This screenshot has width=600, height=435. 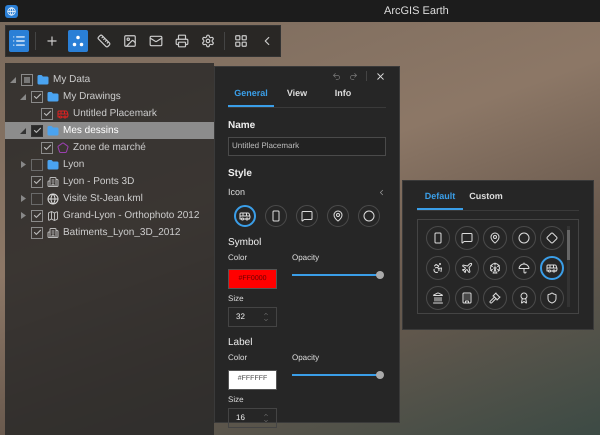 What do you see at coordinates (380, 76) in the screenshot?
I see `close-icon` at bounding box center [380, 76].